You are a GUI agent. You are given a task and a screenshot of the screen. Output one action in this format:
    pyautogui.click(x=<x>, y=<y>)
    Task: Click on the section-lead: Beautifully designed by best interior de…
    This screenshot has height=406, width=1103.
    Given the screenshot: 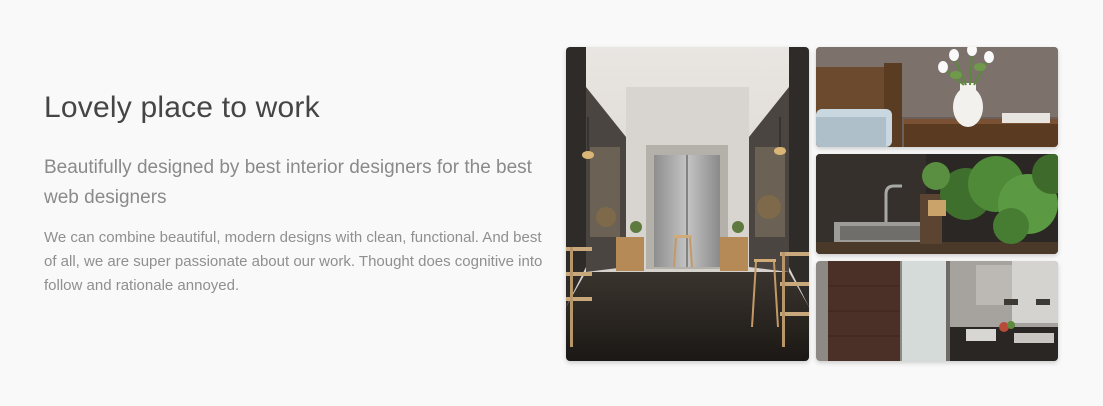 What is the action you would take?
    pyautogui.click(x=288, y=182)
    